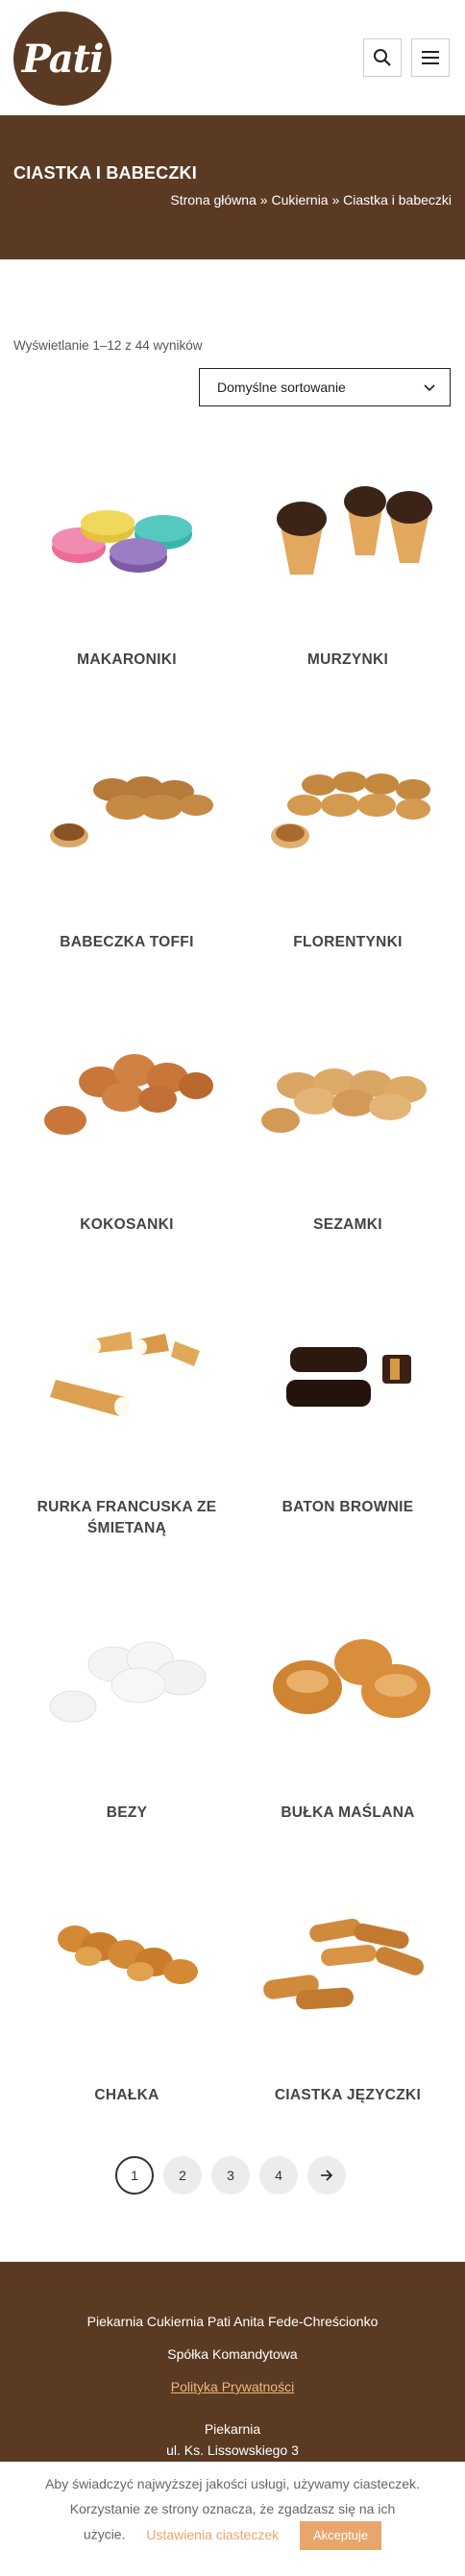  What do you see at coordinates (212, 2534) in the screenshot?
I see `cookie-settings-link: Ustawienia ciasteczek` at bounding box center [212, 2534].